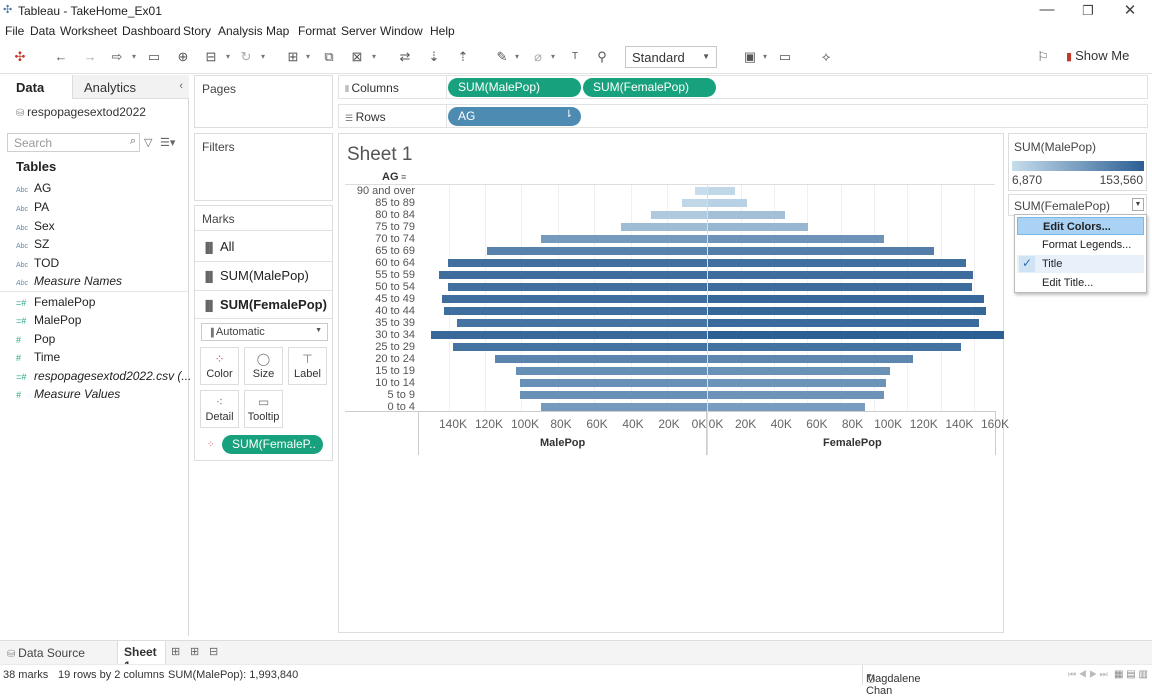  I want to click on pin-icon: ⚲, so click(602, 57).